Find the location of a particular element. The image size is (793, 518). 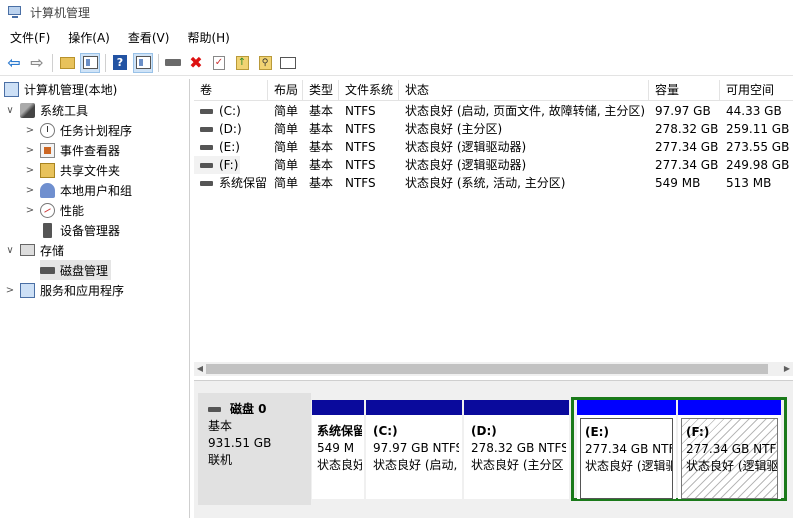

volume-list-header: 卷 布局 类型 文件系统 状态 容量 可用空间 is located at coordinates (493, 90).